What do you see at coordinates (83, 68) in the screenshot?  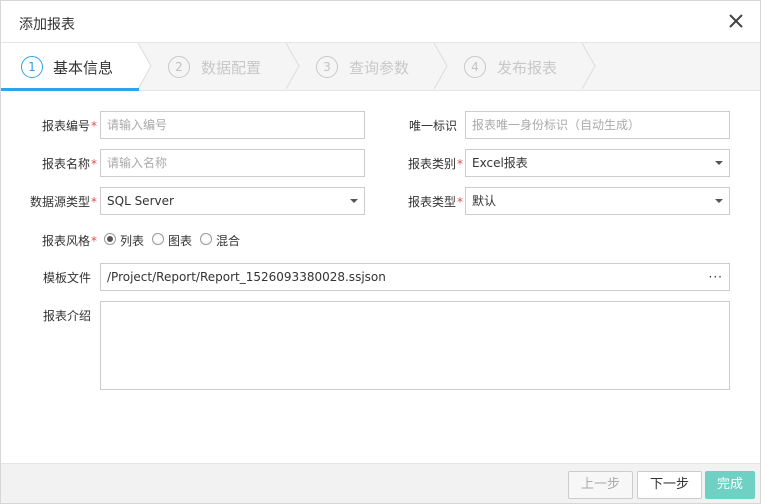 I see `step-label: 基本信息` at bounding box center [83, 68].